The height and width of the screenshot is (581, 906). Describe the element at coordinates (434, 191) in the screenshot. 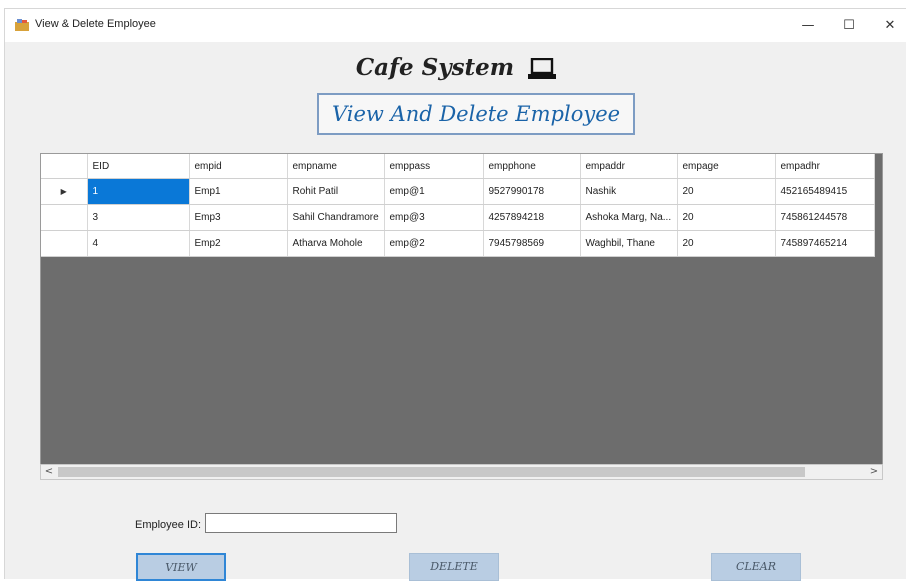

I see `table-cell: emp@1` at that location.